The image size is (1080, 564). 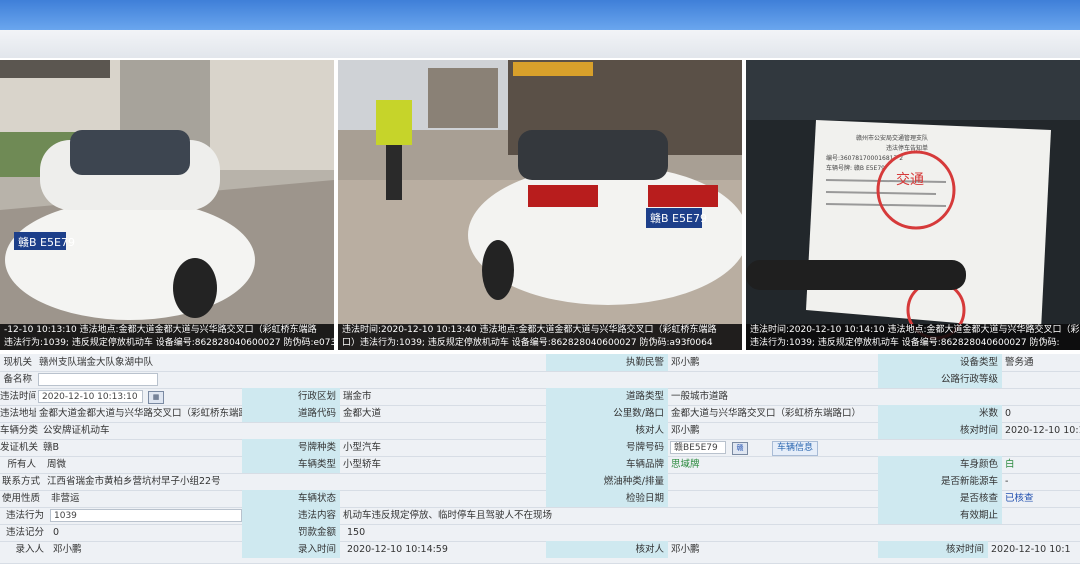 I want to click on violation-code-input: 1039, so click(x=146, y=515).